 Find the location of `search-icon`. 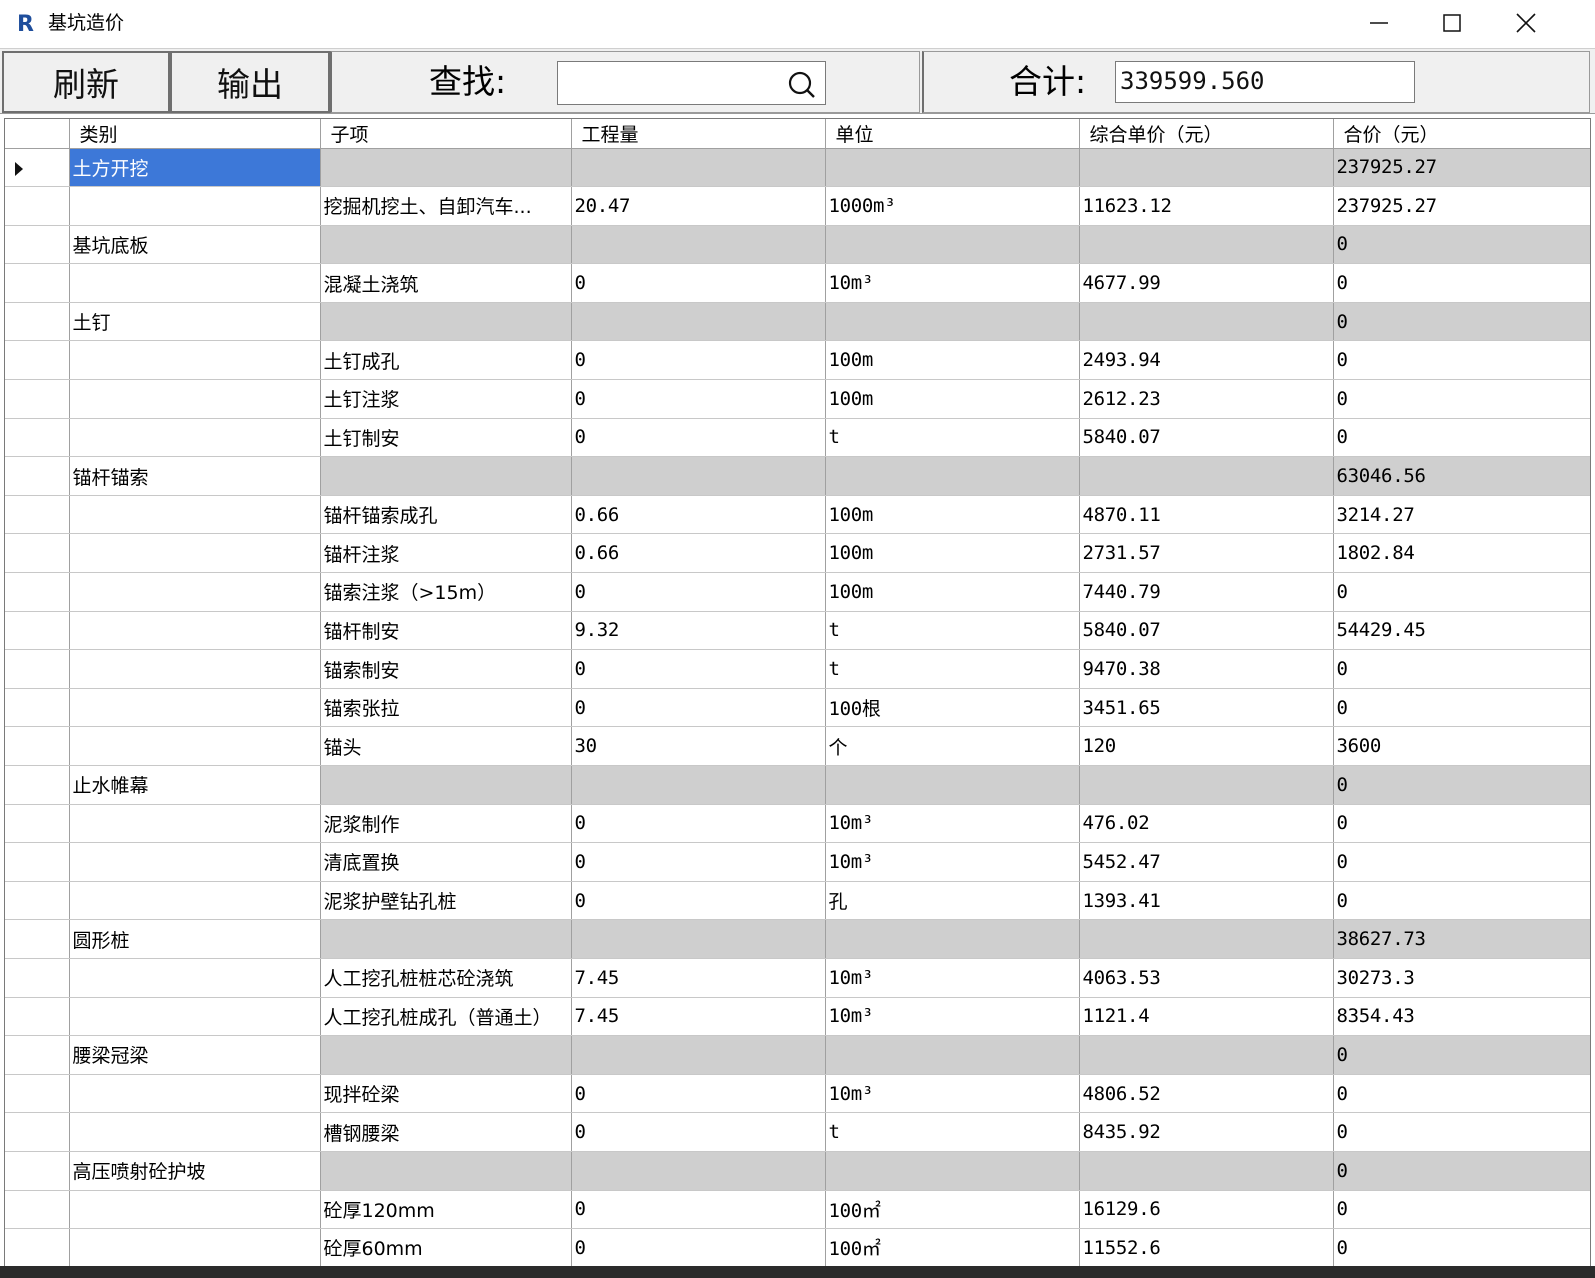

search-icon is located at coordinates (802, 85).